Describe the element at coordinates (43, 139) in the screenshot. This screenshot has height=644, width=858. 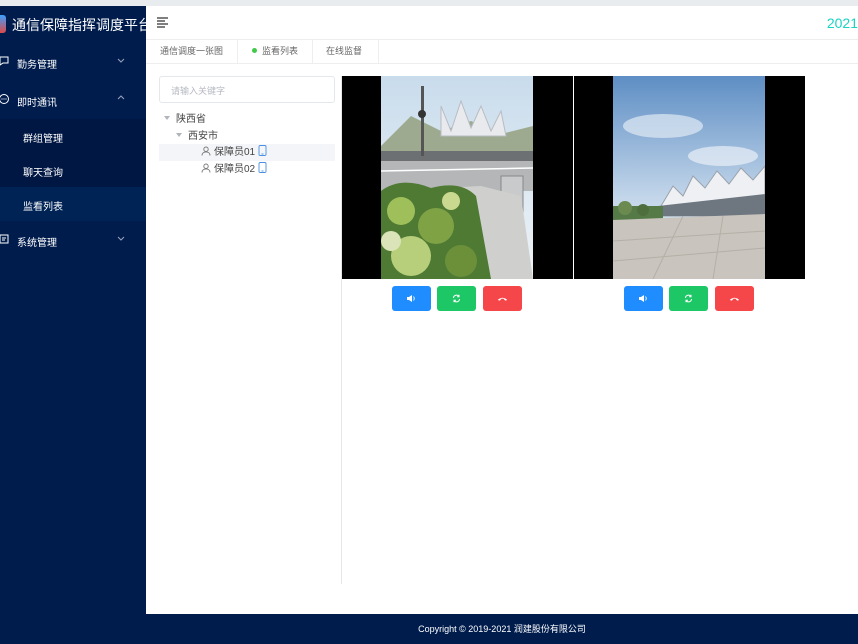
I see `submenu-label: 群组管理` at that location.